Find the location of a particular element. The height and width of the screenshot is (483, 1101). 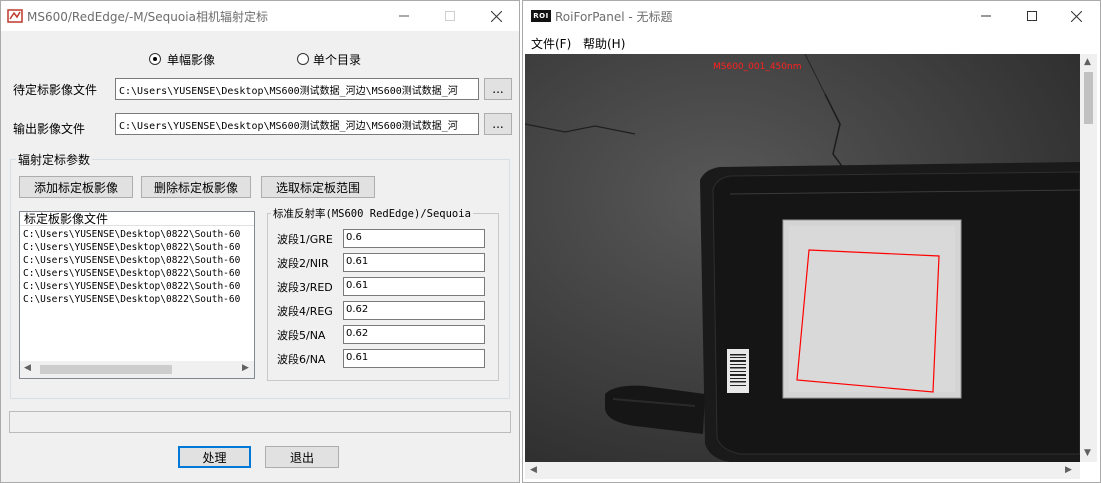

canvas-vertical-scrollbar: ▲ ▼ is located at coordinates (1088, 258).